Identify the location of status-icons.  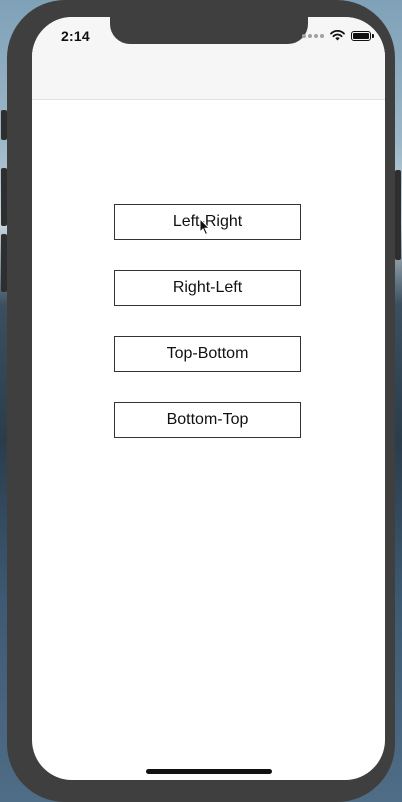
(338, 35).